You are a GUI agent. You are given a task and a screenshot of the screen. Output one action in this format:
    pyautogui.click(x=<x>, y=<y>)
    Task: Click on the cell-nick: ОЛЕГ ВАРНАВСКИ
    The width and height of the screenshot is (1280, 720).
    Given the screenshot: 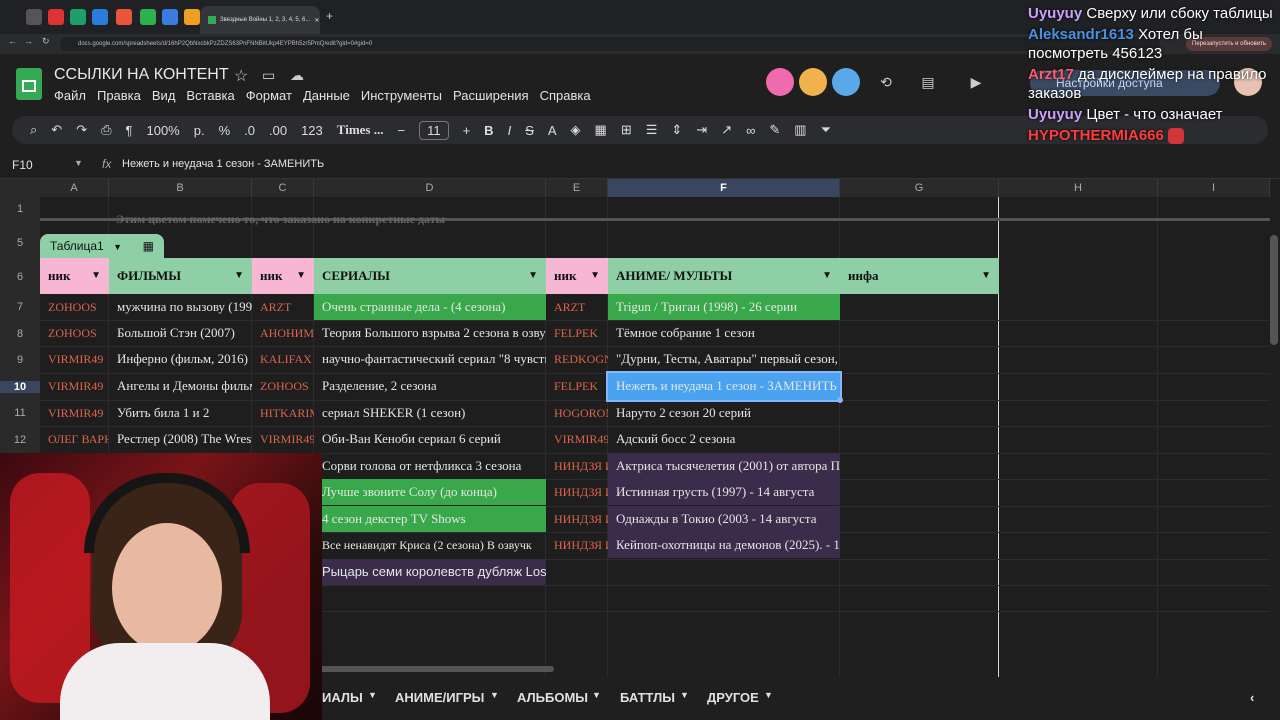 What is the action you would take?
    pyautogui.click(x=74, y=439)
    